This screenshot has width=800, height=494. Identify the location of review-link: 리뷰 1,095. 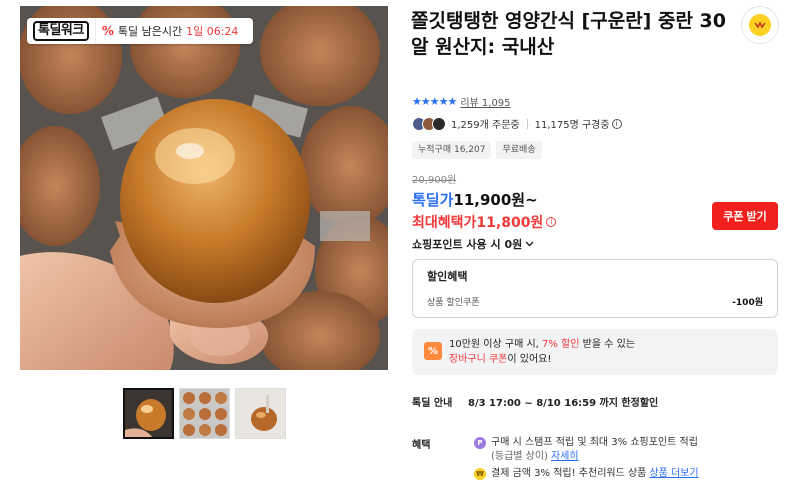
(485, 101).